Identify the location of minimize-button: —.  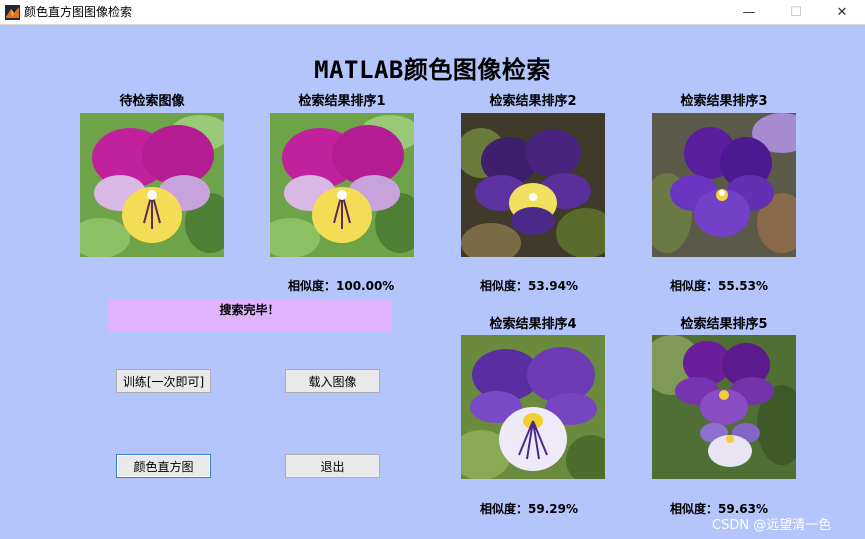
(749, 12).